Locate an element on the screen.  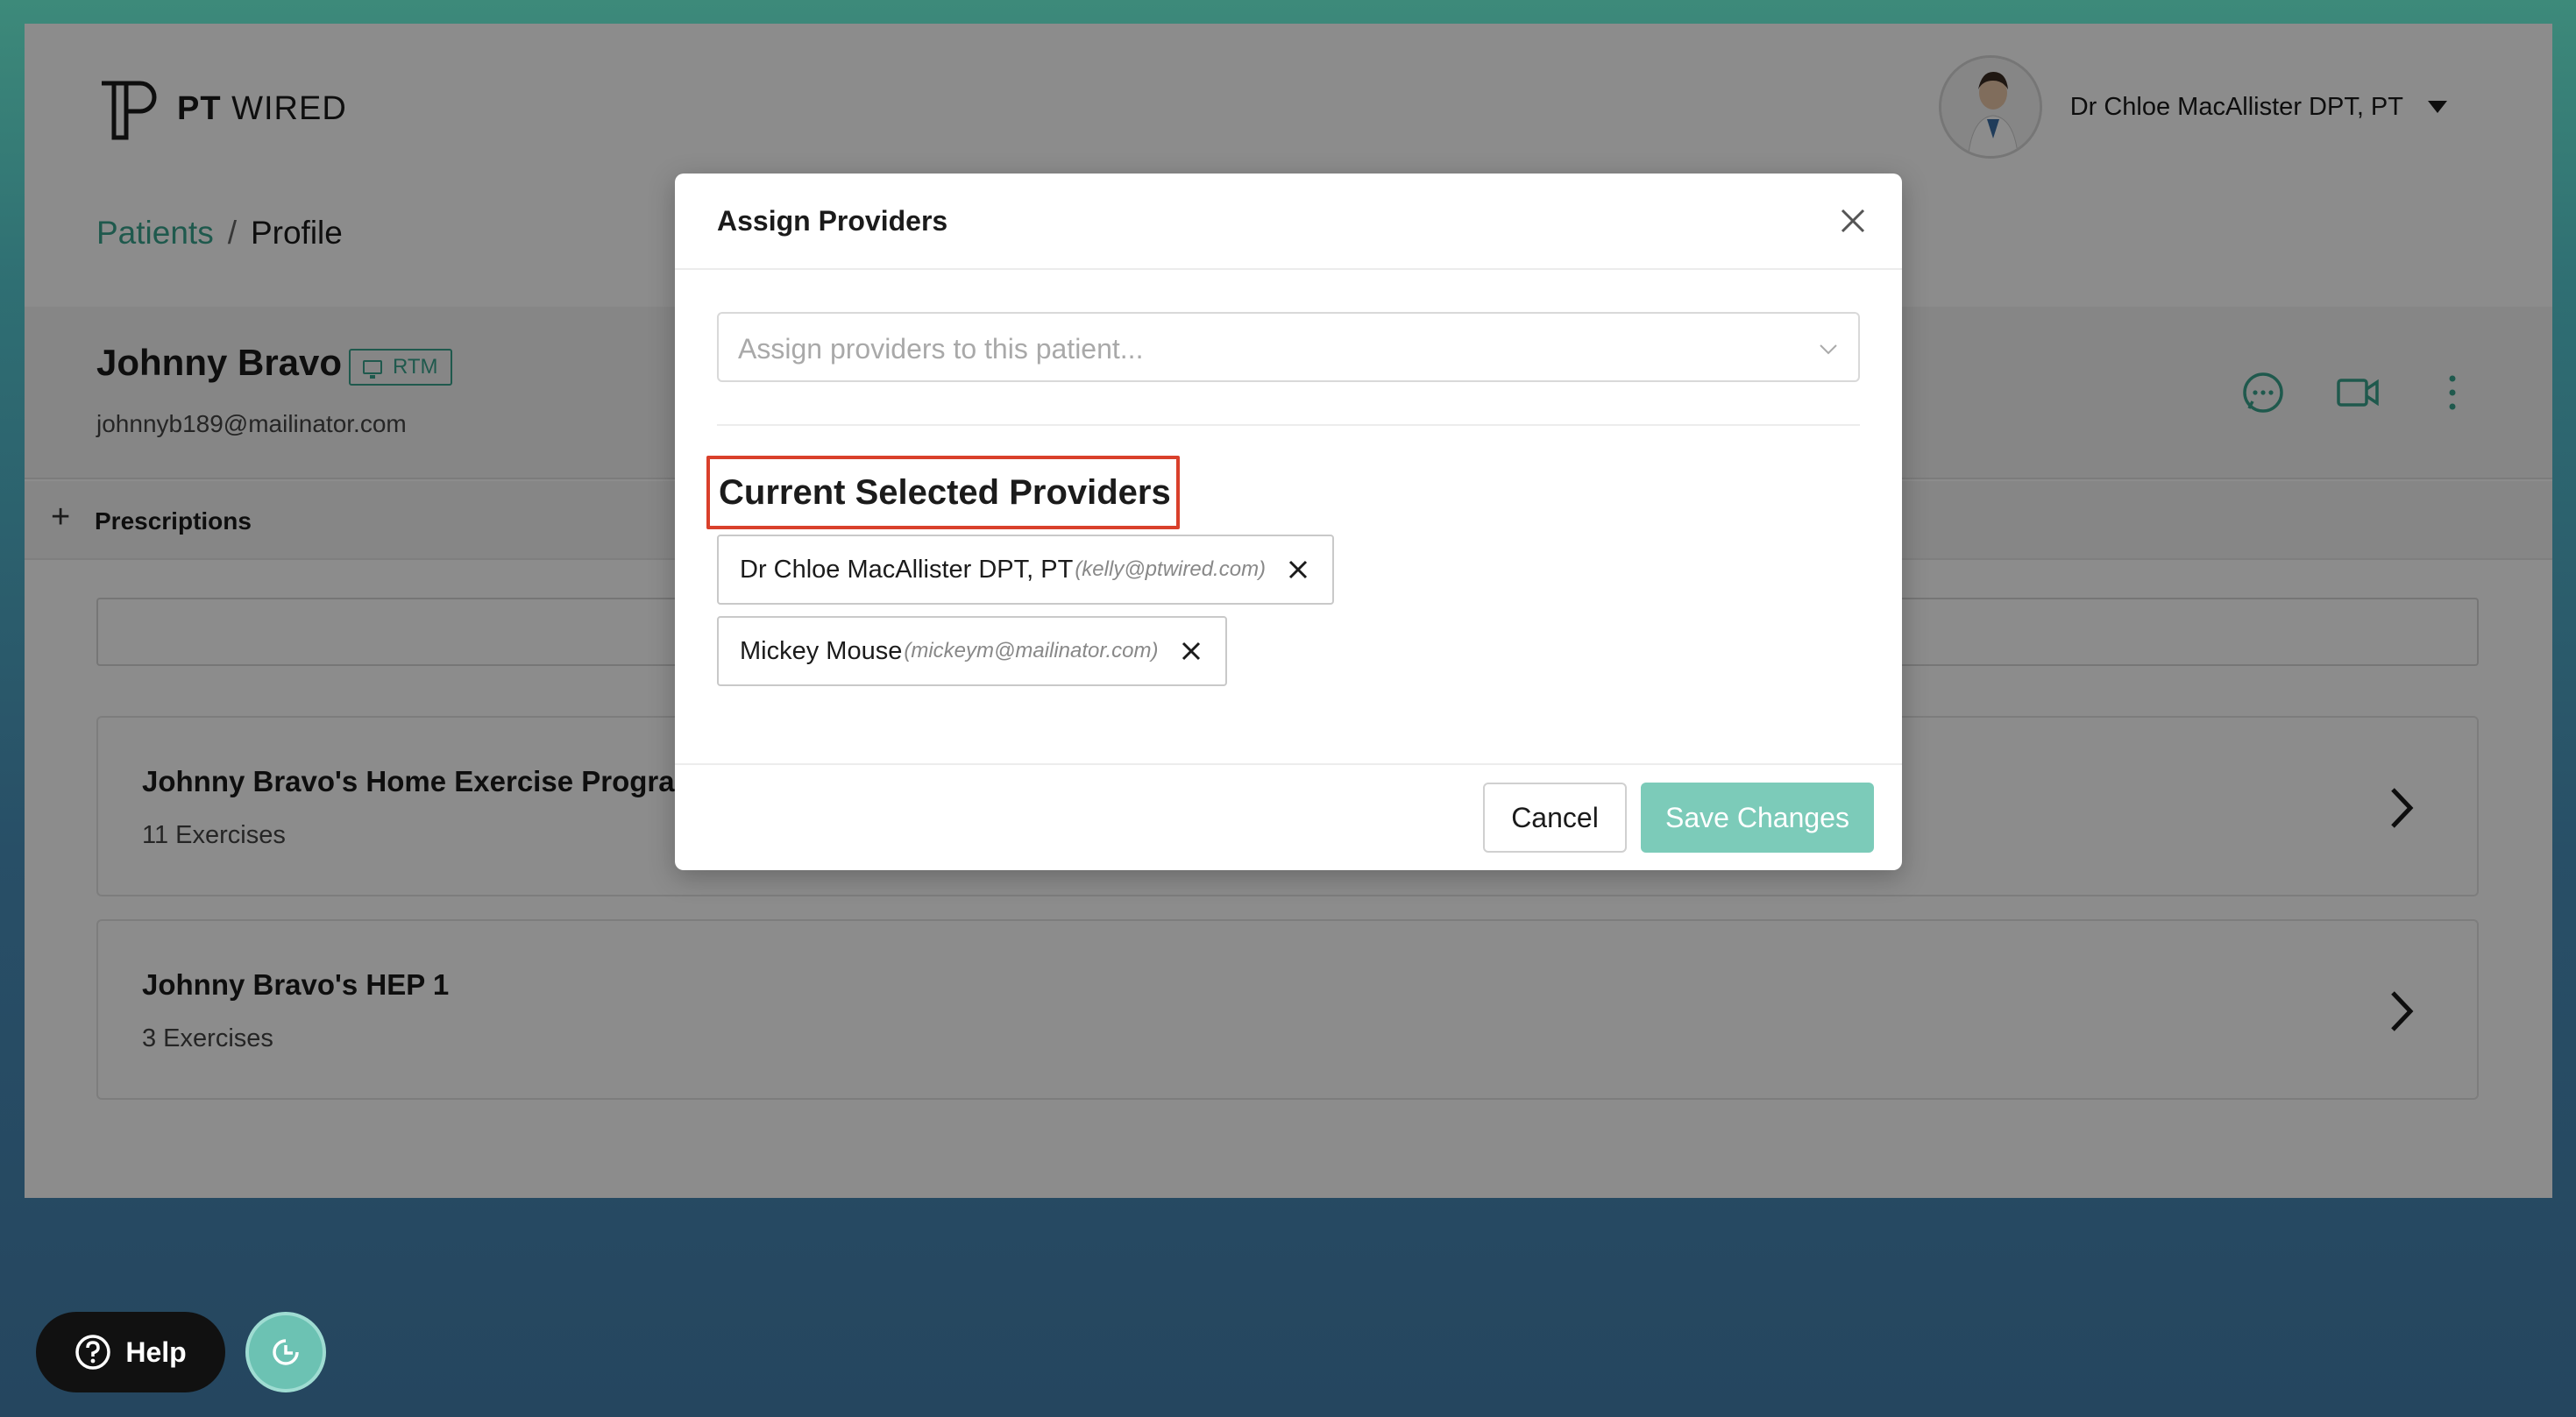
provider-name: Dr Chloe MacAllister DPT, PT is located at coordinates (907, 569).